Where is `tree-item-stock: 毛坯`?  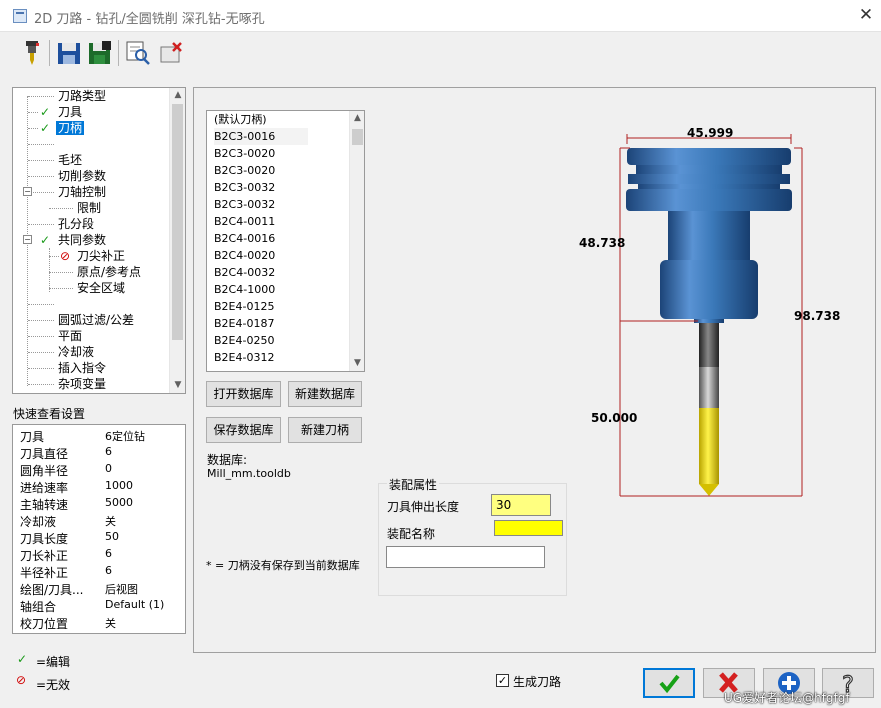 tree-item-stock: 毛坯 is located at coordinates (70, 160).